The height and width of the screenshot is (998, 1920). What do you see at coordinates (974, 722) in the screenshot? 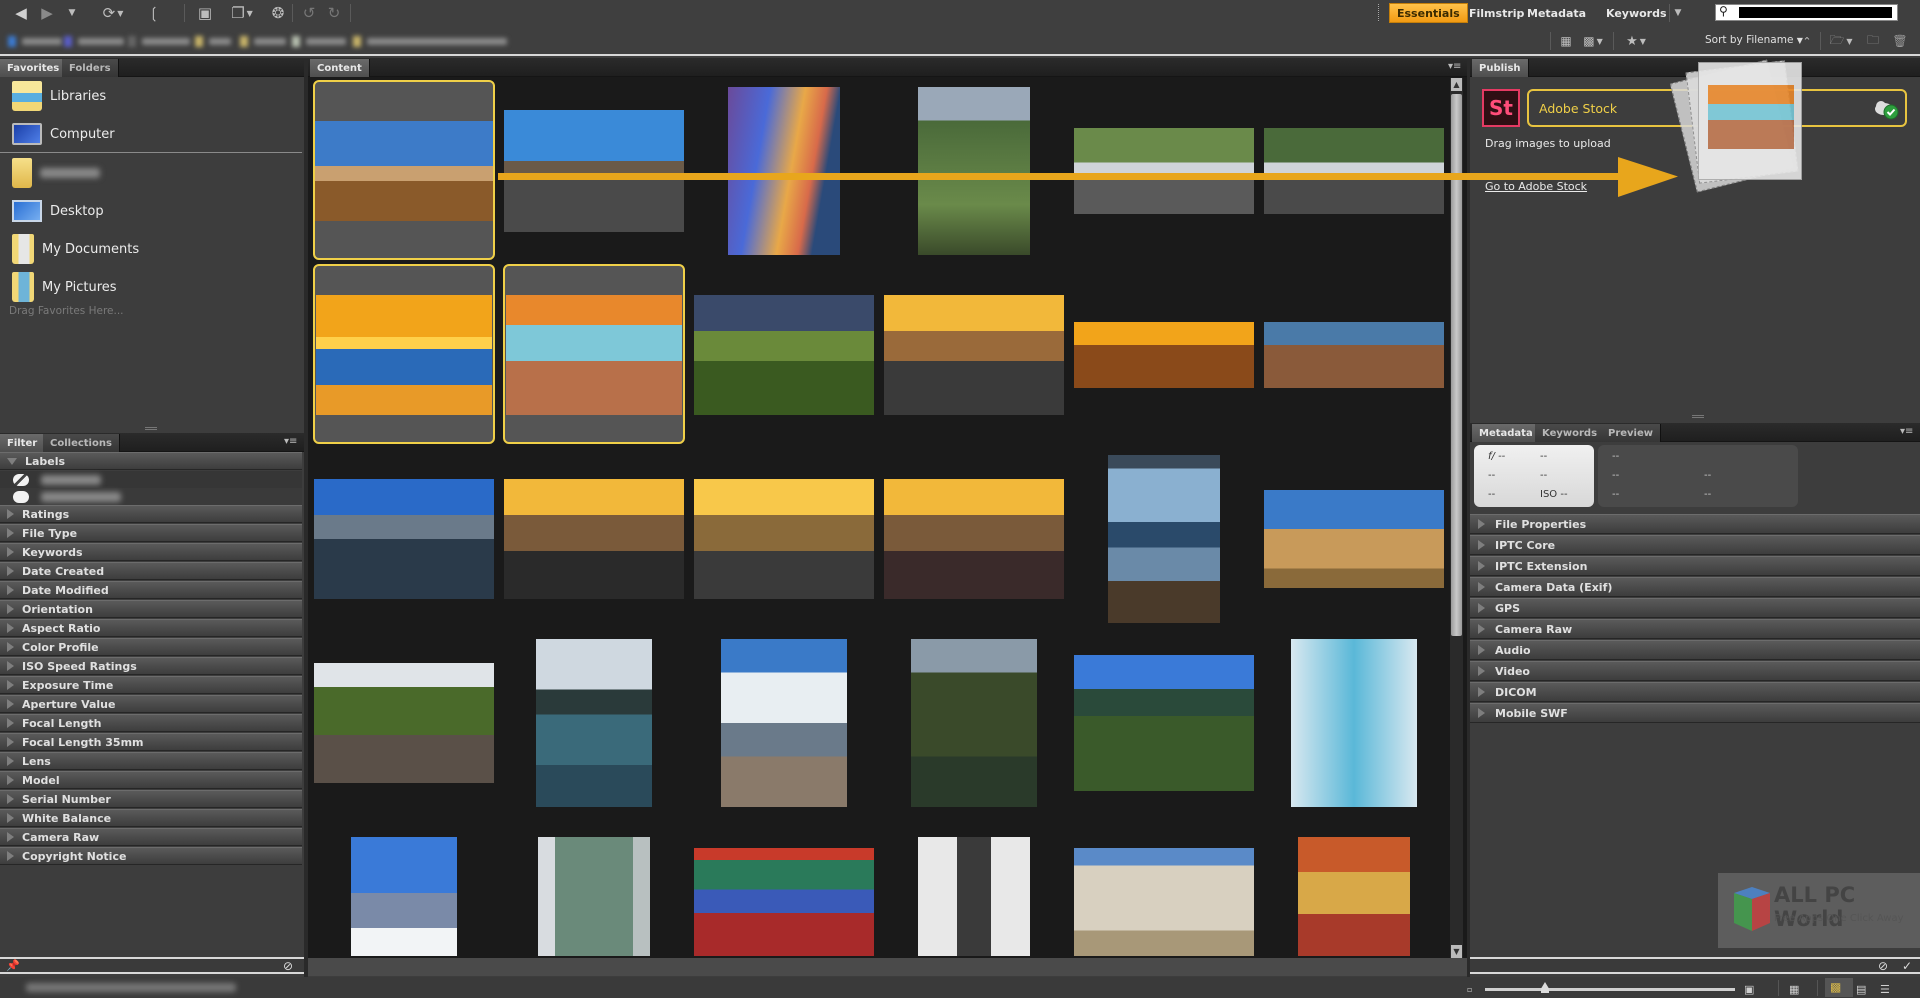
I see `thumbnail-fjord-waterfall` at bounding box center [974, 722].